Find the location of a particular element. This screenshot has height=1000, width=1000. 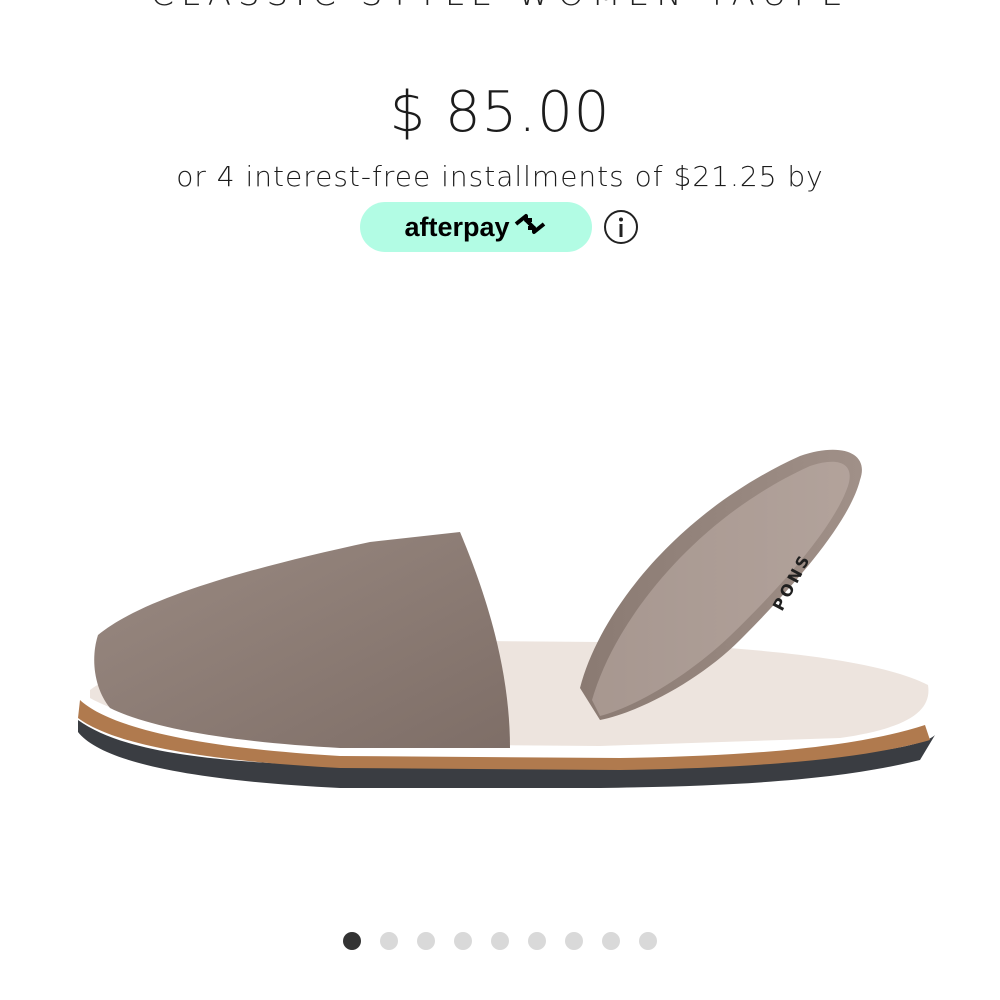

product-price: $ 85.00 is located at coordinates (500, 112).